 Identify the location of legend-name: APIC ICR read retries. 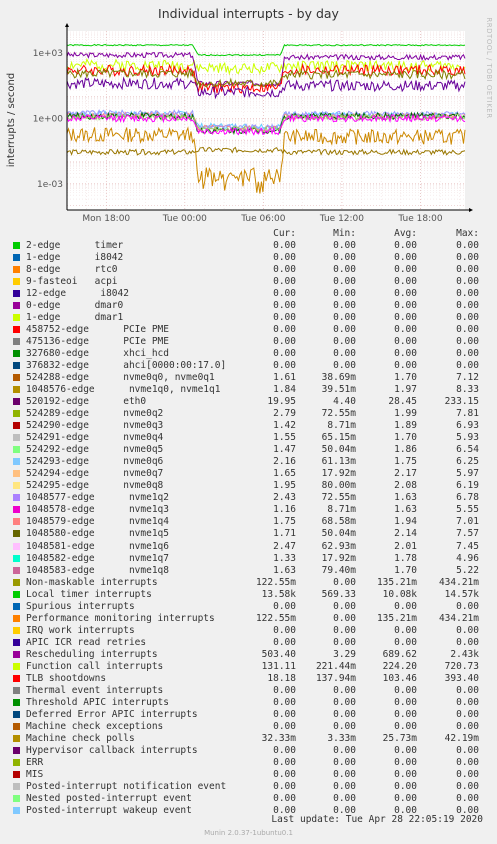
(86, 642).